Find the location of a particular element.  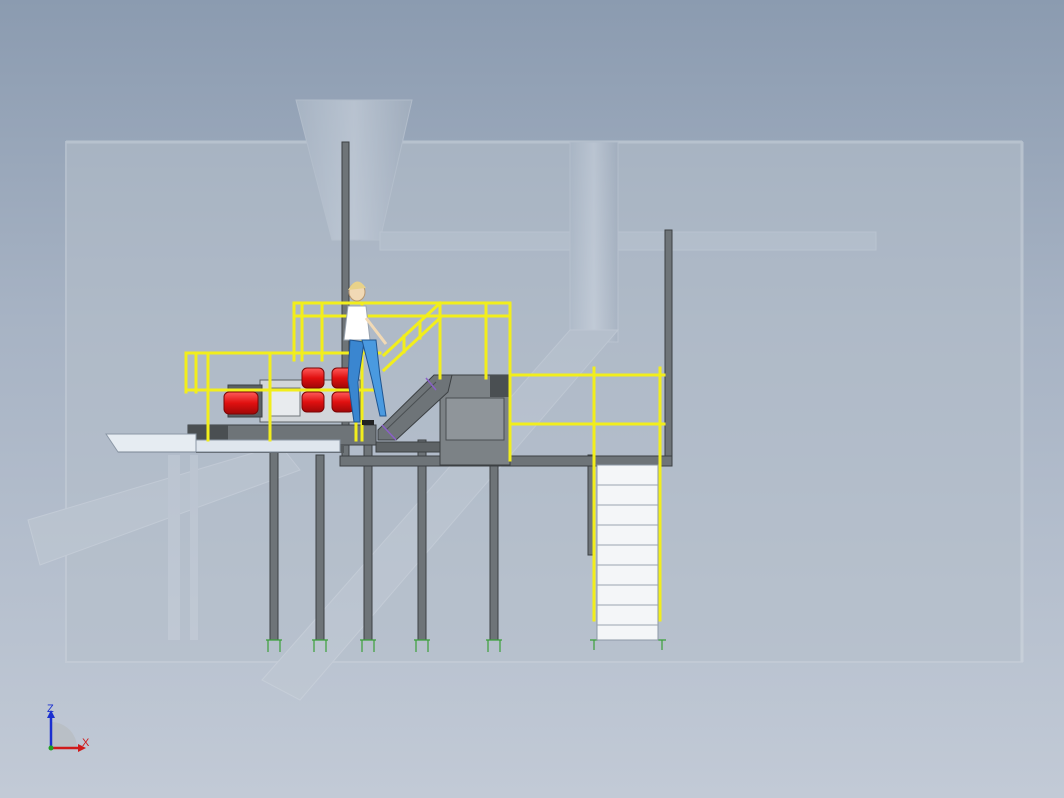

coordinate-triad: Z X is located at coordinates (68, 727).